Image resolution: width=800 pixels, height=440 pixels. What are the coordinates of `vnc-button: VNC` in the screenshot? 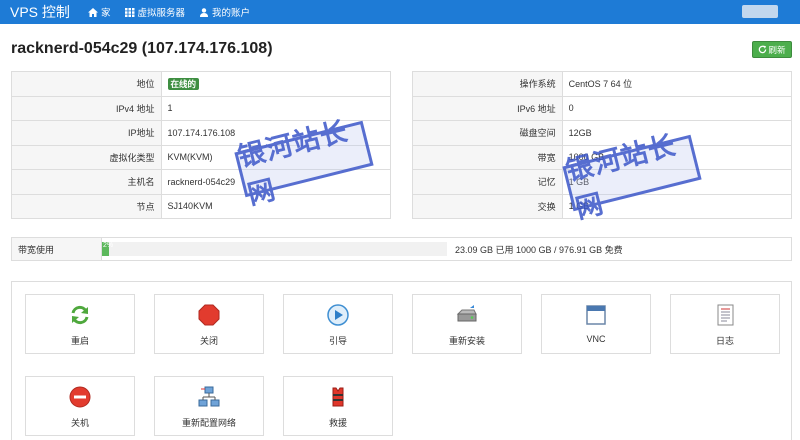 It's located at (596, 324).